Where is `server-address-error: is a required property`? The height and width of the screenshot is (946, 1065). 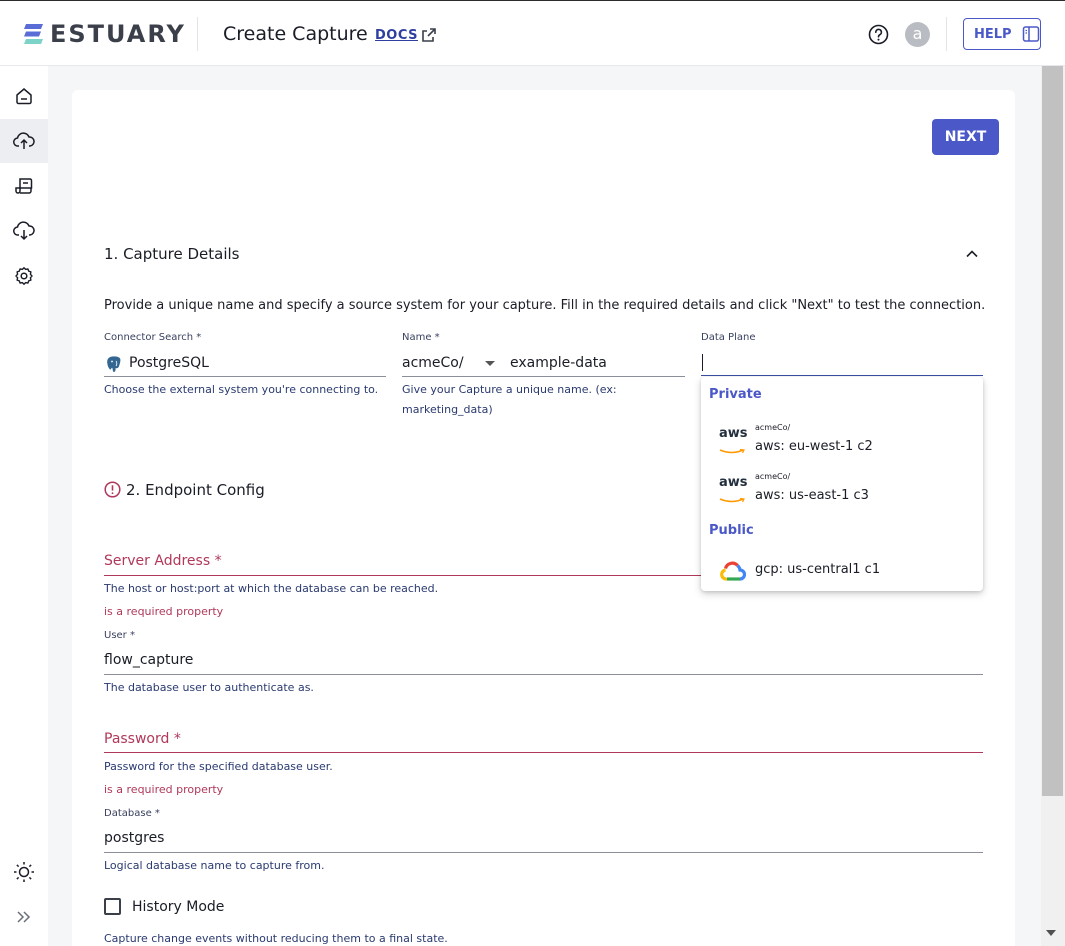
server-address-error: is a required property is located at coordinates (164, 611).